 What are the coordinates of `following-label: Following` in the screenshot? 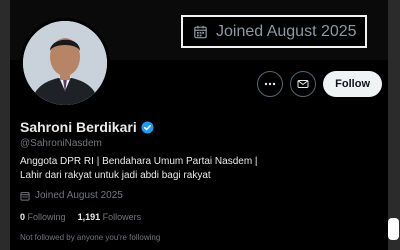 It's located at (46, 217).